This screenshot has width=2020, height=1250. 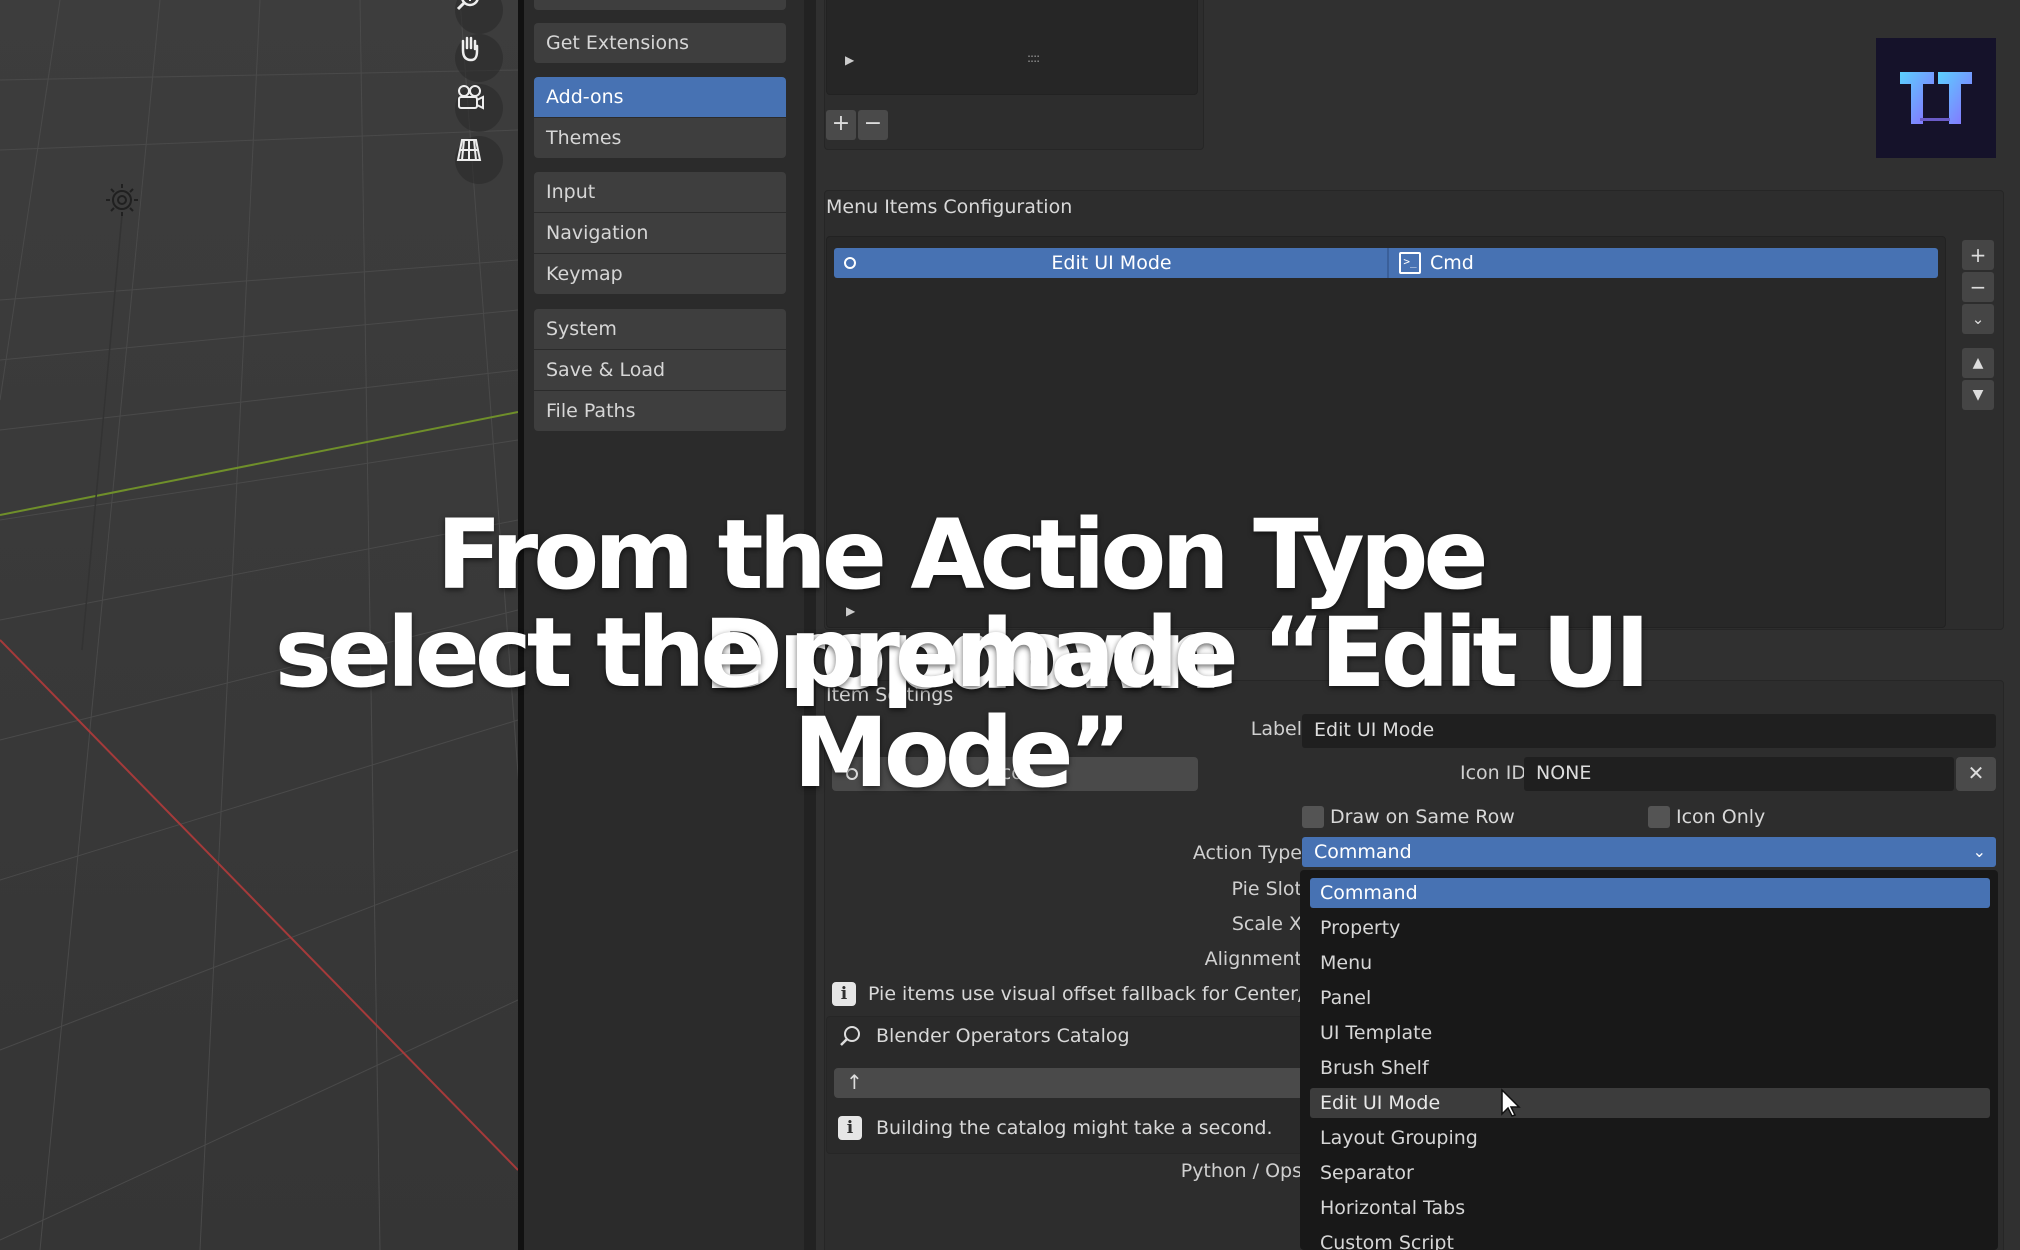 I want to click on expand-triangle-icon: ▶, so click(x=849, y=60).